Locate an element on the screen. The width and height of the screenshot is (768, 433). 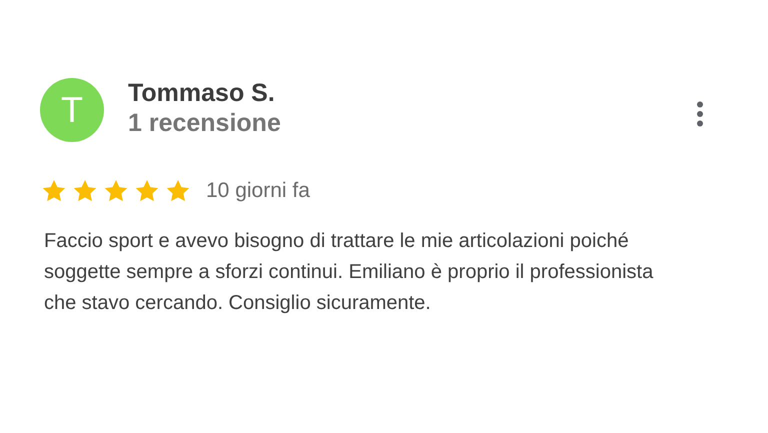
review-count: 1 recensione is located at coordinates (205, 123).